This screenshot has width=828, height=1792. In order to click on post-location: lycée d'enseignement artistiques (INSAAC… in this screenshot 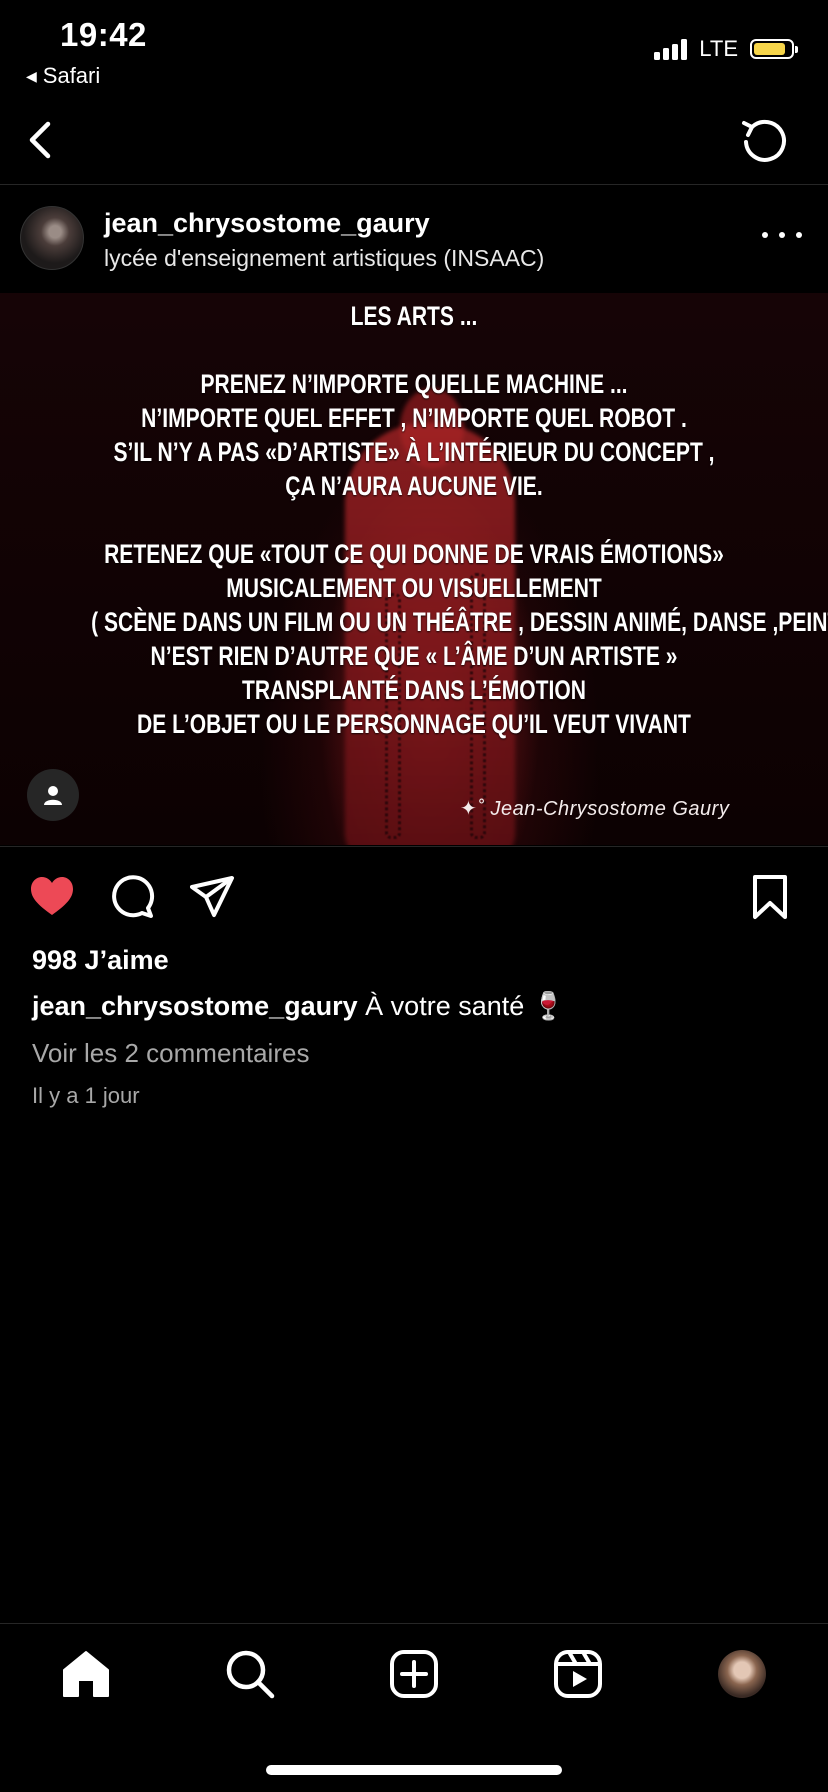, I will do `click(324, 258)`.